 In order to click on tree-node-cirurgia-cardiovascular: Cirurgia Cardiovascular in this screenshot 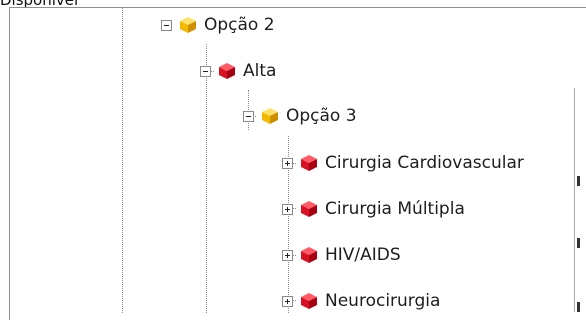, I will do `click(403, 163)`.